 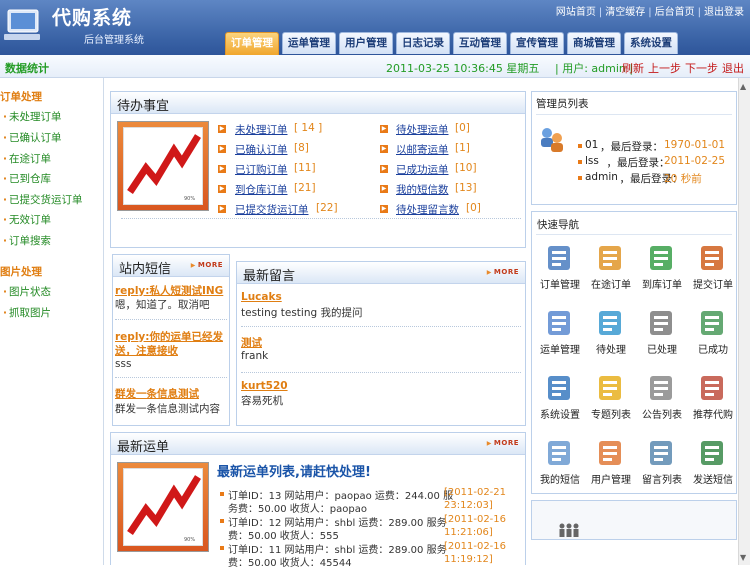 What do you see at coordinates (261, 149) in the screenshot?
I see `todo-link: 已确认订单` at bounding box center [261, 149].